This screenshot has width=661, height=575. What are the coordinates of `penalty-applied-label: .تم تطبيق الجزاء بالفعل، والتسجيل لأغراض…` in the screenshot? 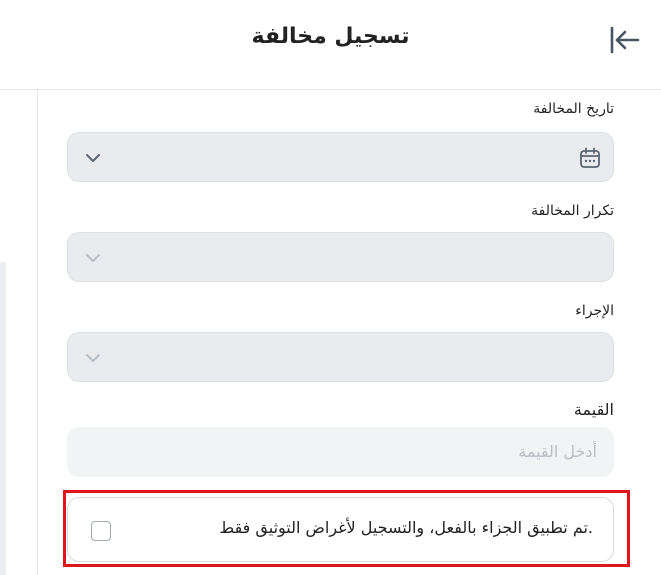 It's located at (406, 527).